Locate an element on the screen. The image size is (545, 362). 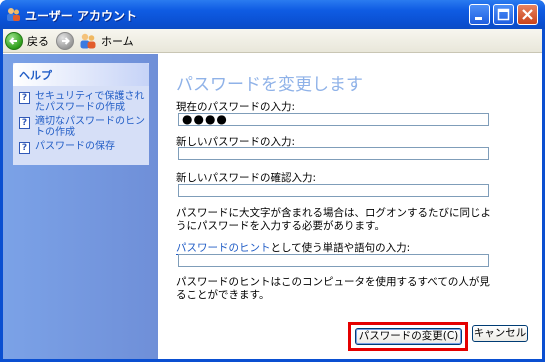
minimize-icon is located at coordinates (478, 18).